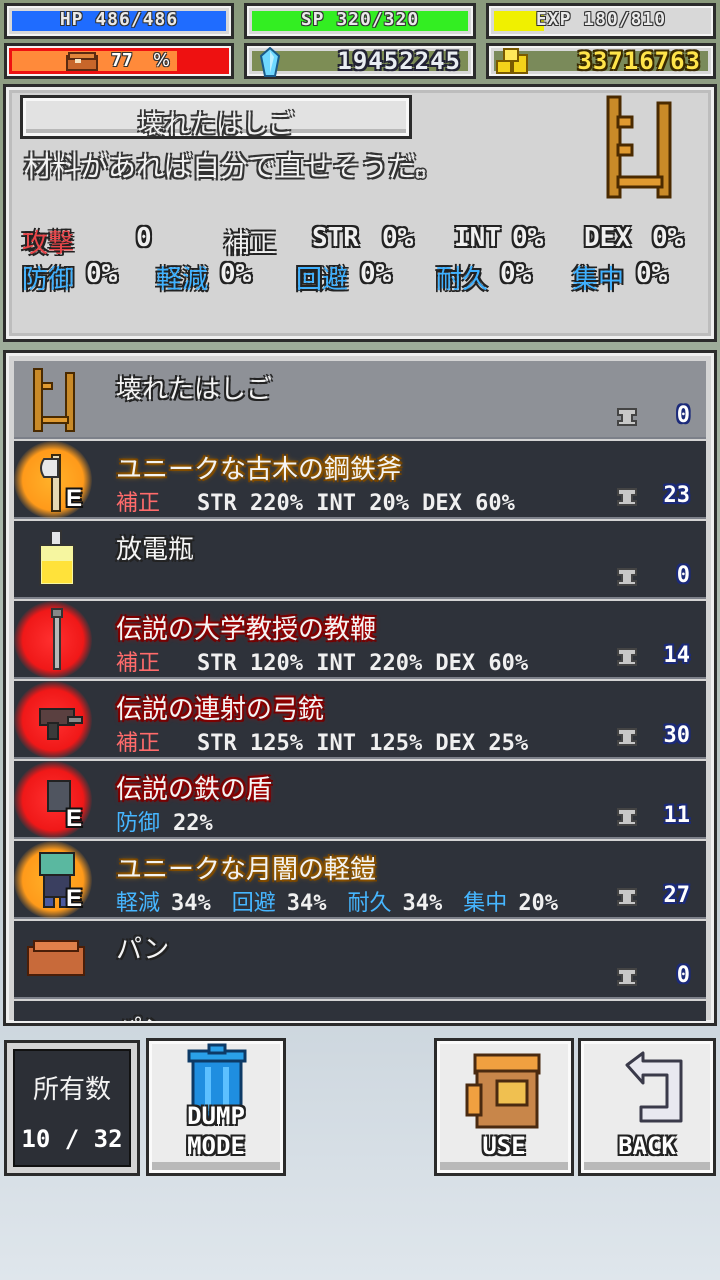 The height and width of the screenshot is (1280, 720). What do you see at coordinates (360, 1011) in the screenshot?
I see `list-item: パン` at bounding box center [360, 1011].